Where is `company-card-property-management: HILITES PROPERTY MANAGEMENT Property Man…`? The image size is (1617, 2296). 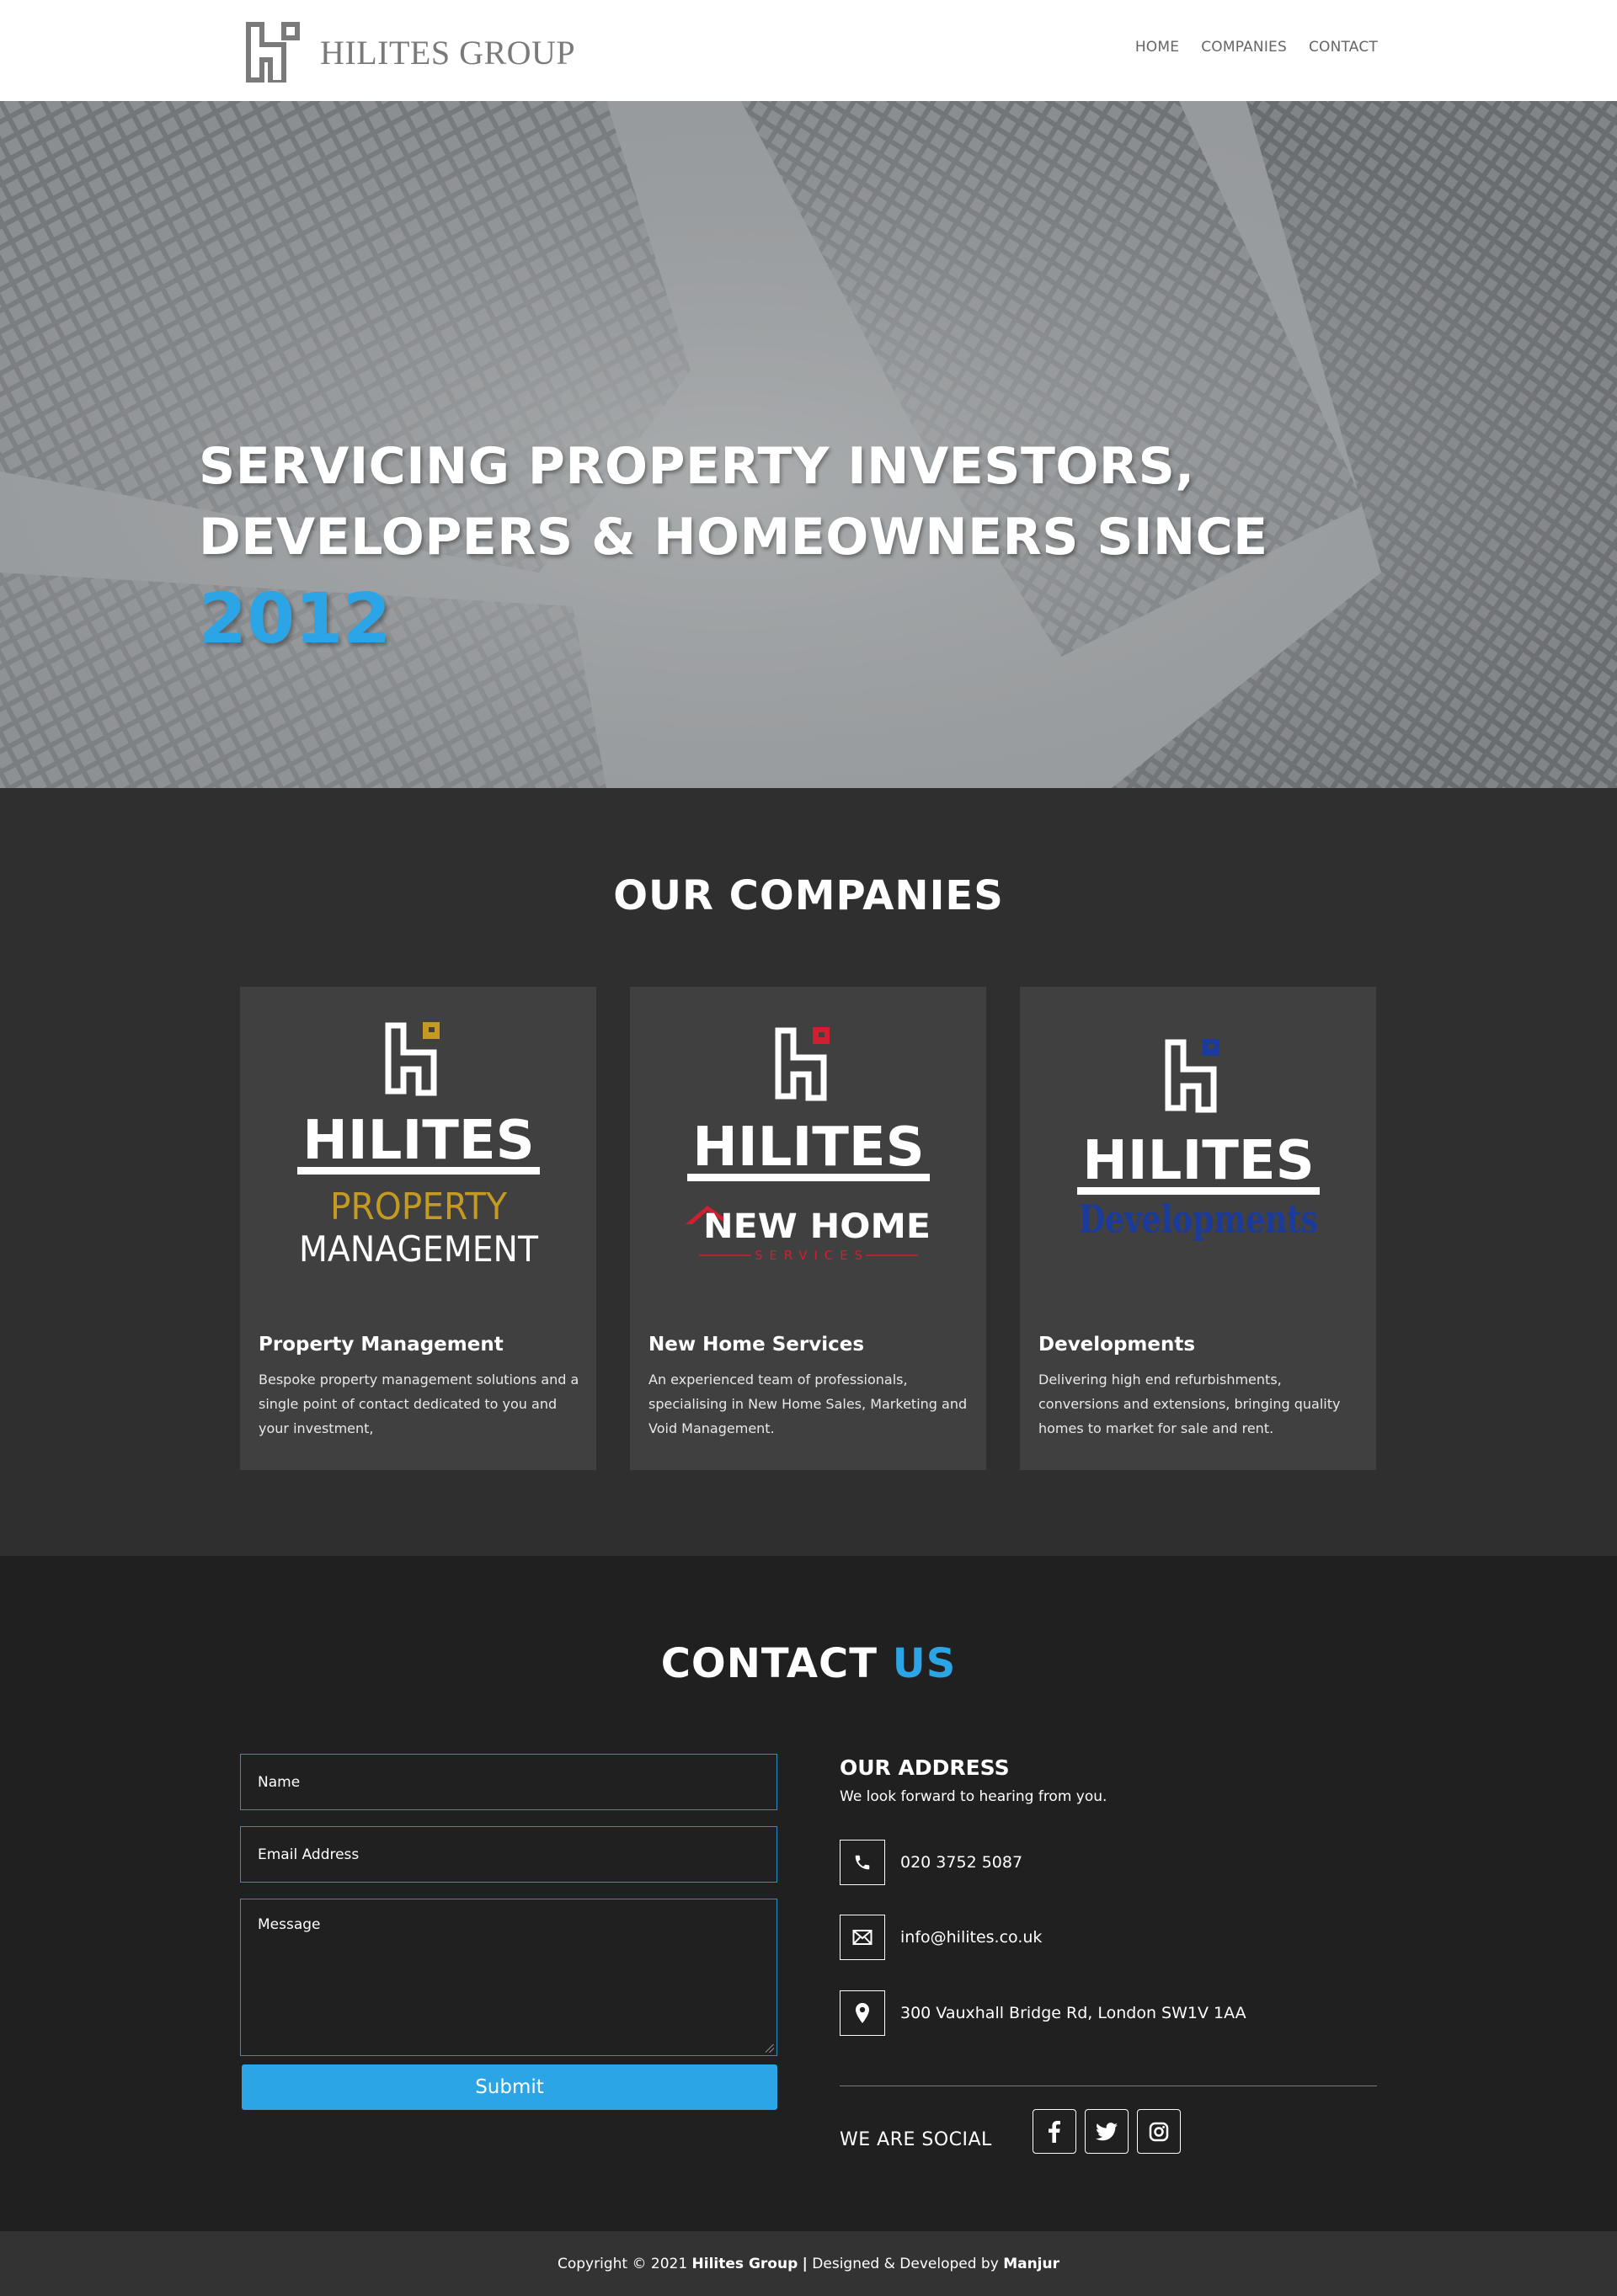
company-card-property-management: HILITES PROPERTY MANAGEMENT Property Man… is located at coordinates (418, 1228).